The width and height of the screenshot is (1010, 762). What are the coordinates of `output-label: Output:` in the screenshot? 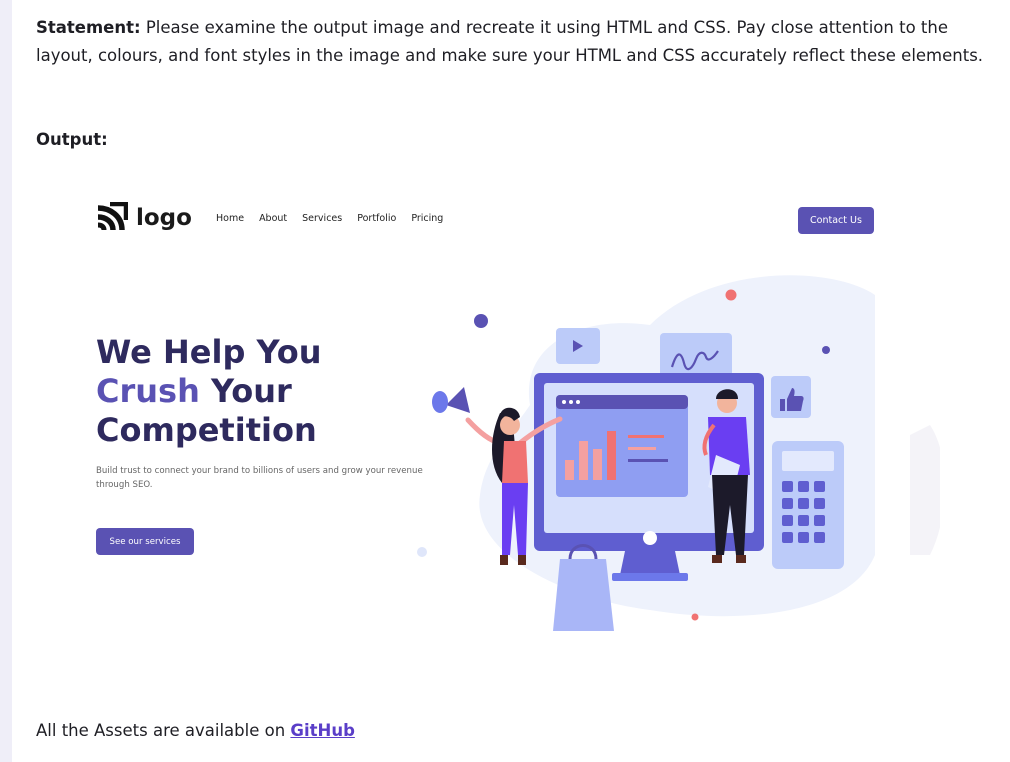 It's located at (72, 139).